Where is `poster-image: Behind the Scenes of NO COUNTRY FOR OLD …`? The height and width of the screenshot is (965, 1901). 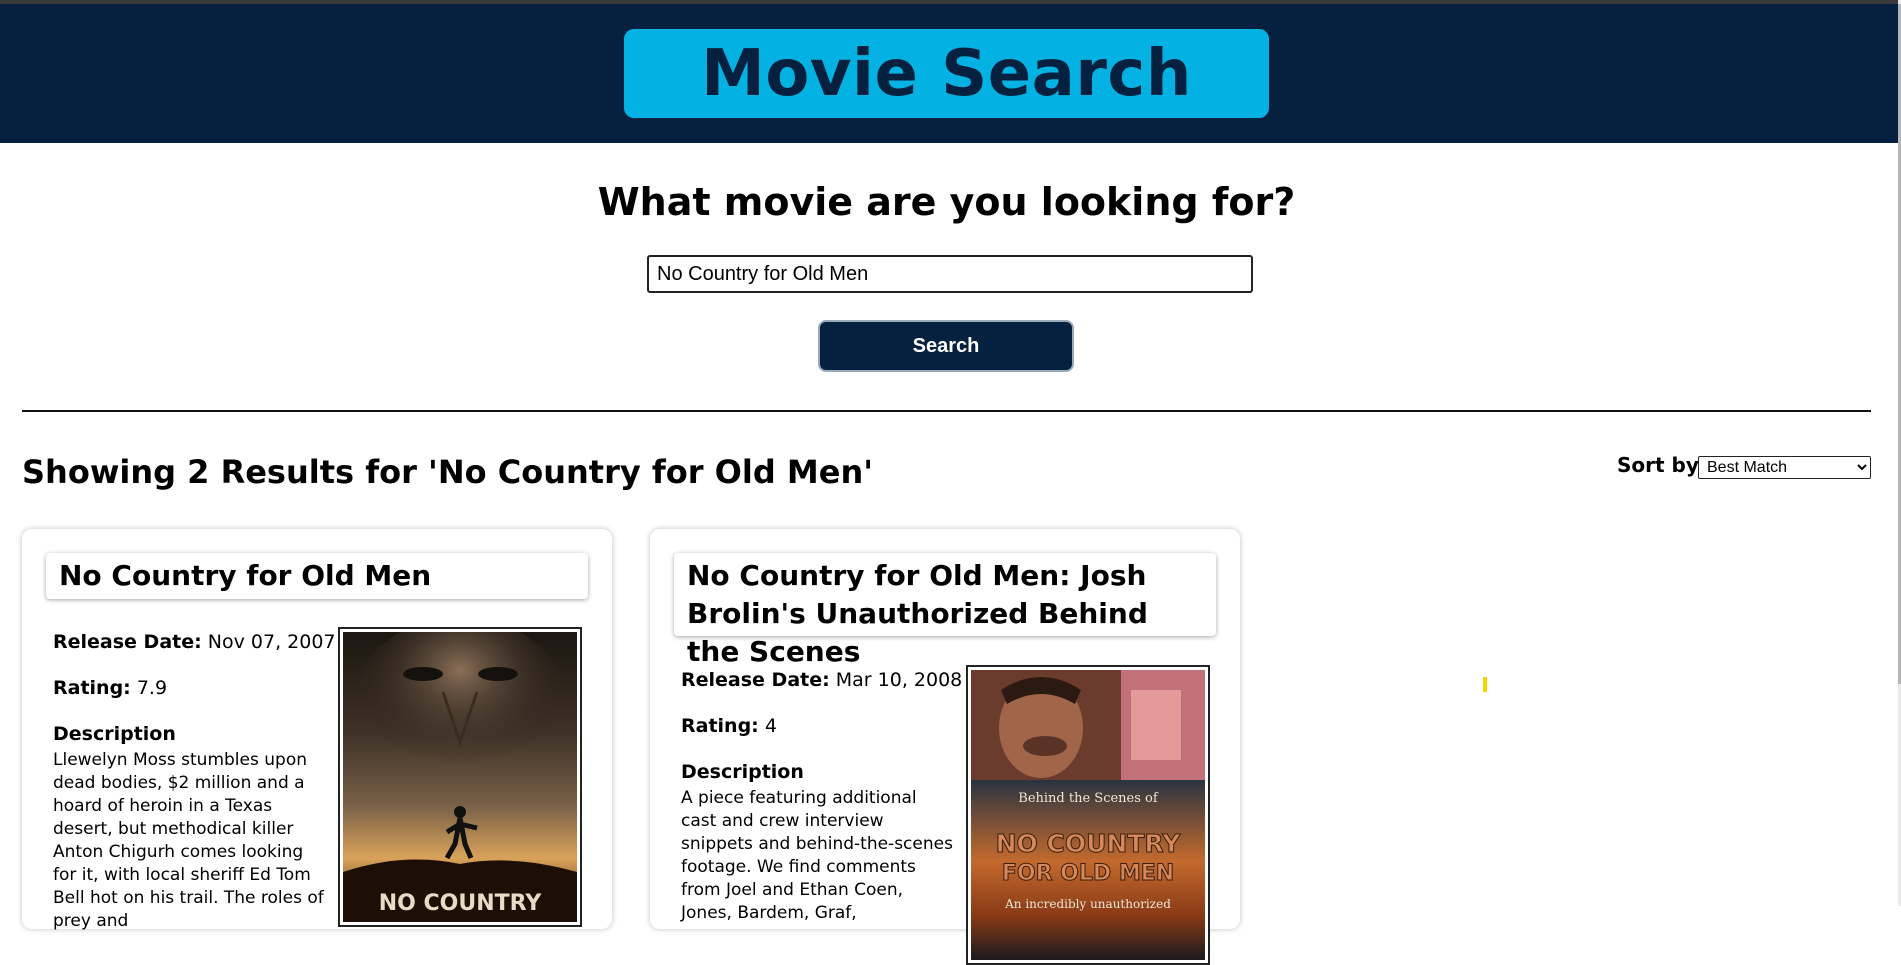
poster-image: Behind the Scenes of NO COUNTRY FOR OLD … is located at coordinates (1088, 815).